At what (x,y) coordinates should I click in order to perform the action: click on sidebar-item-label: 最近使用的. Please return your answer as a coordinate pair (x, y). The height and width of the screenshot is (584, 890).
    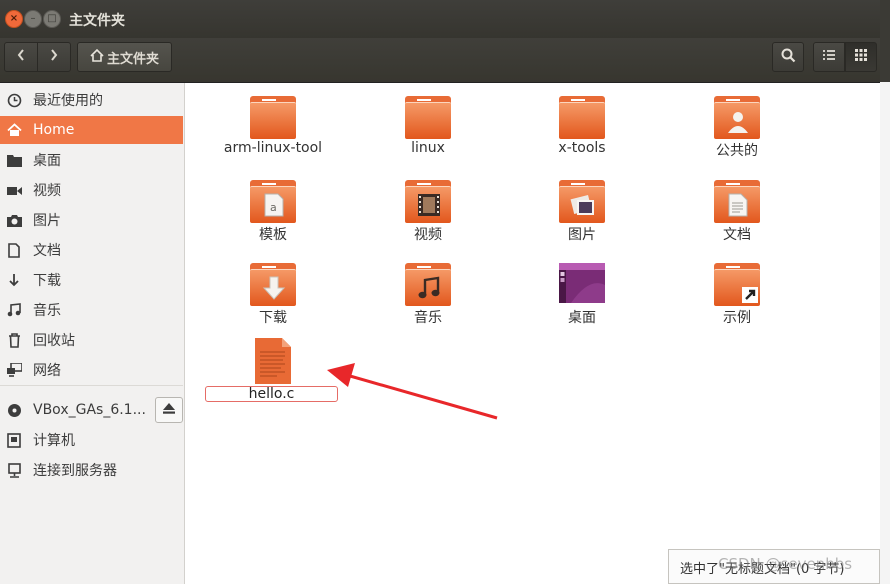
    Looking at the image, I should click on (68, 101).